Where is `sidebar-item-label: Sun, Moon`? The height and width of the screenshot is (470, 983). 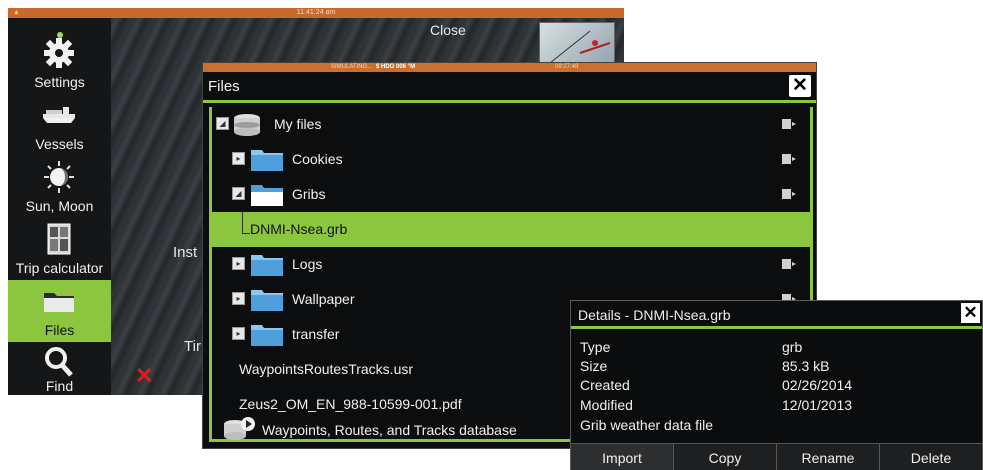 sidebar-item-label: Sun, Moon is located at coordinates (59, 206).